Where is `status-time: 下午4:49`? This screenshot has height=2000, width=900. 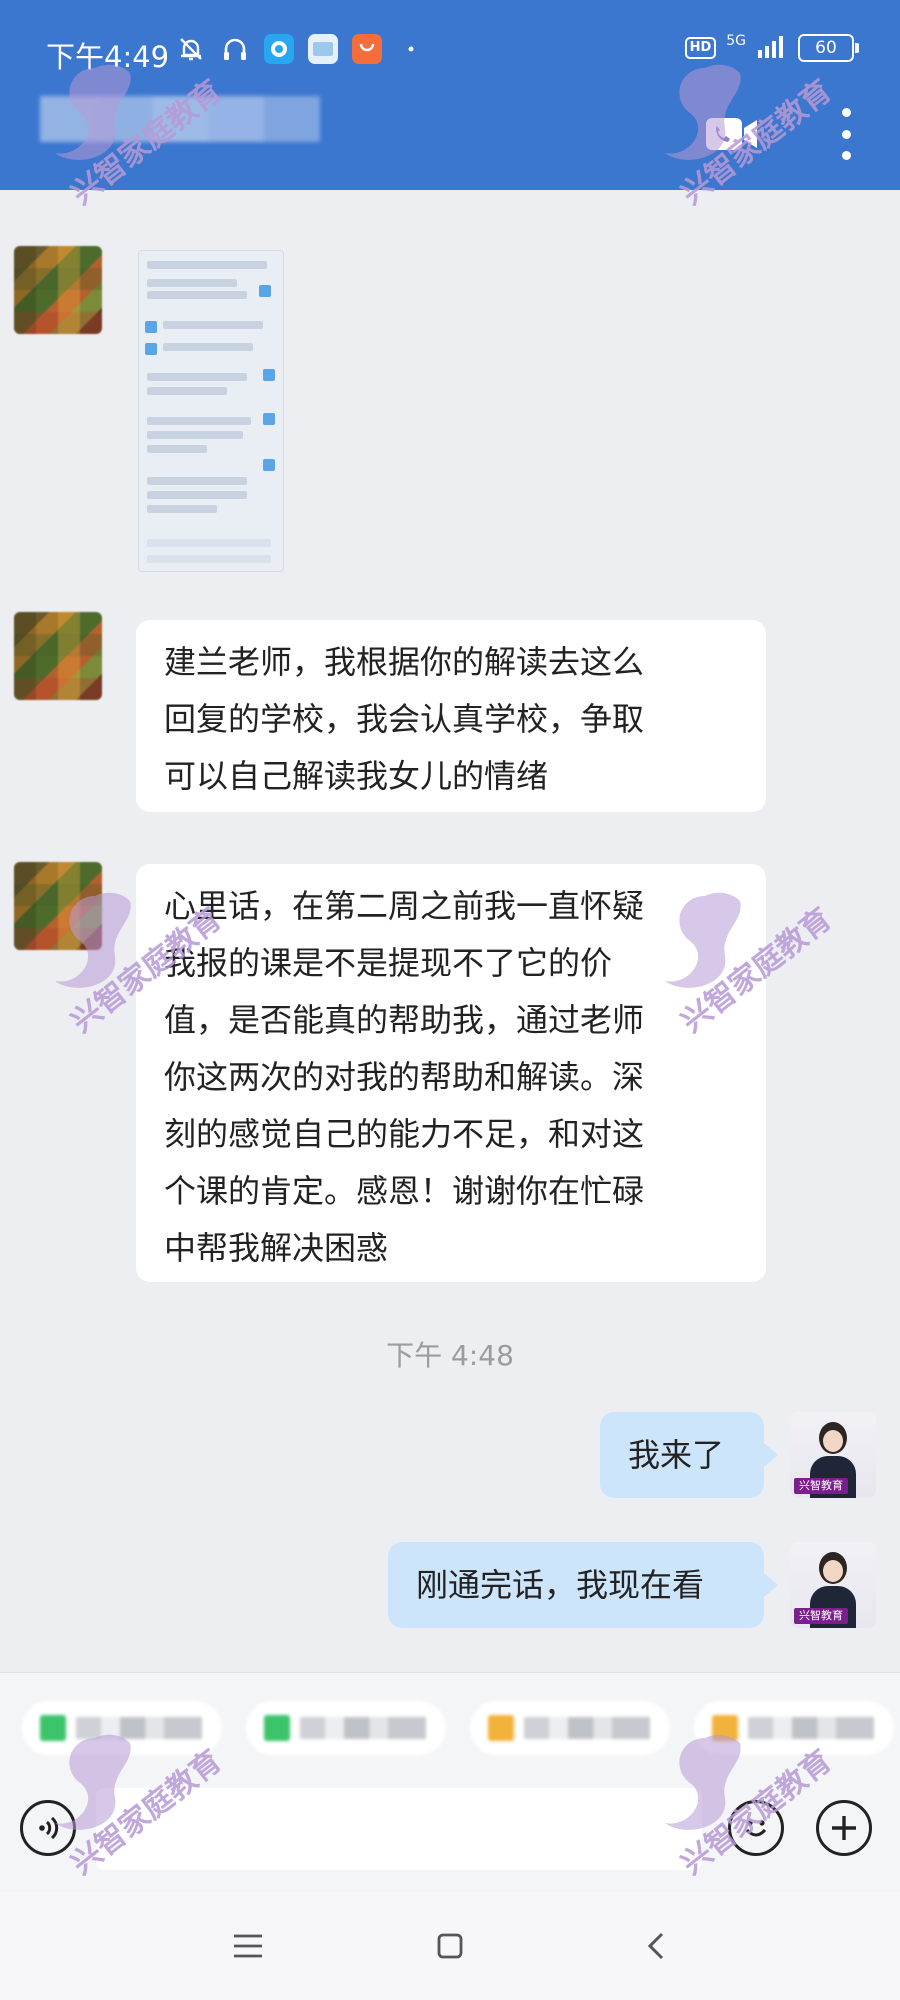
status-time: 下午4:49 is located at coordinates (108, 57).